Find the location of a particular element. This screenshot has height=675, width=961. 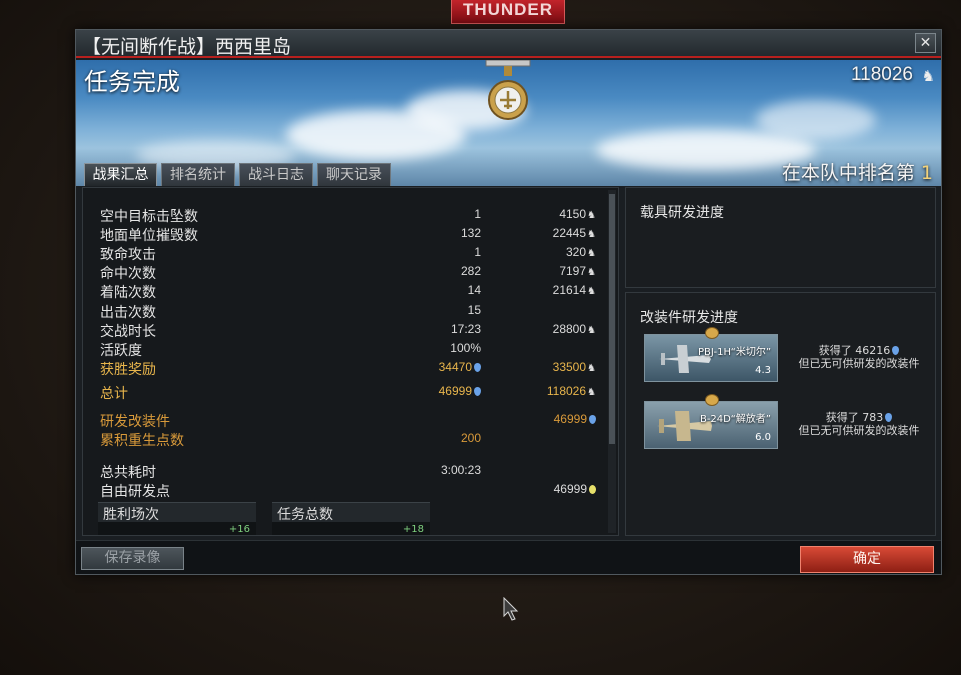

confirm-button: 确定 is located at coordinates (867, 559).